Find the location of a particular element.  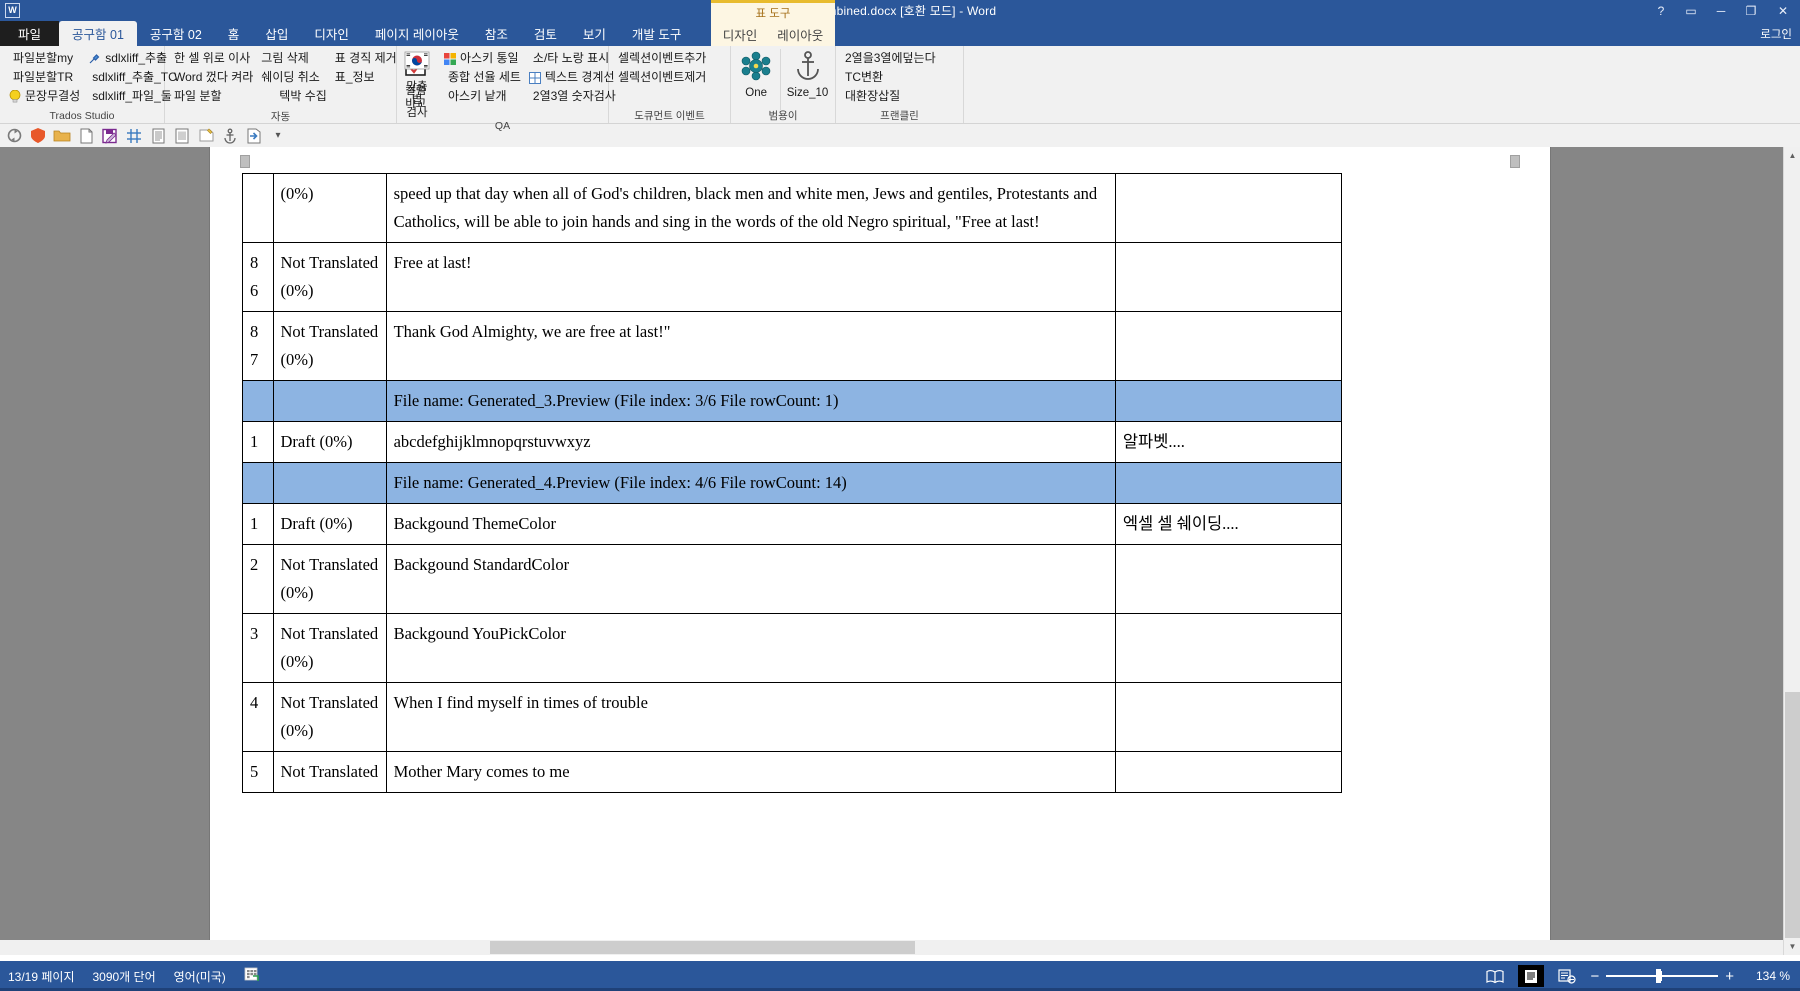

zoom-slider: − + is located at coordinates (1662, 976).